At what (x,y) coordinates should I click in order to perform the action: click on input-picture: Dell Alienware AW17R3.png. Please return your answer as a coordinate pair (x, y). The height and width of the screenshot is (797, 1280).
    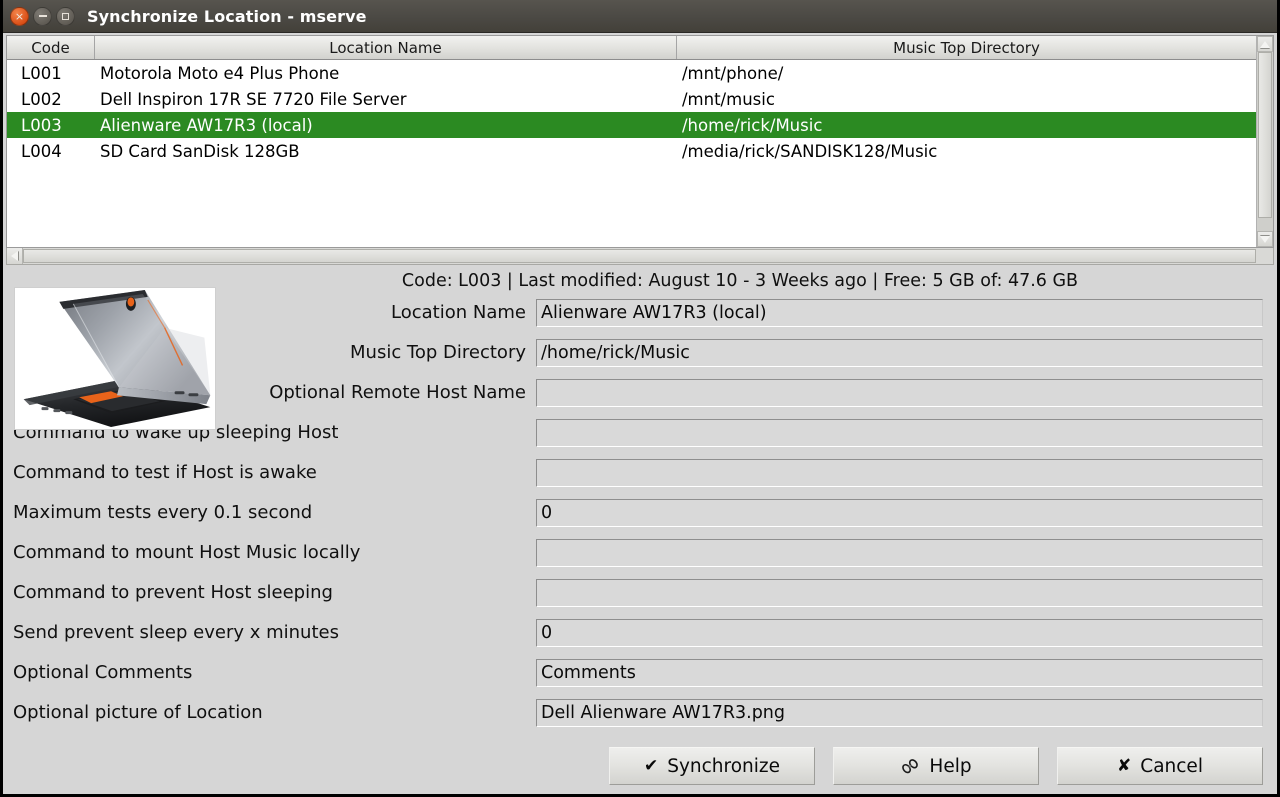
    Looking at the image, I should click on (899, 712).